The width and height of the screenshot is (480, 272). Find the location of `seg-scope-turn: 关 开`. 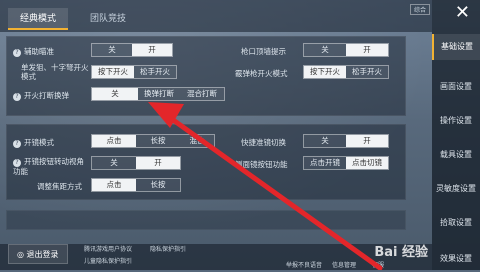

seg-scope-turn: 关 开 is located at coordinates (136, 163).